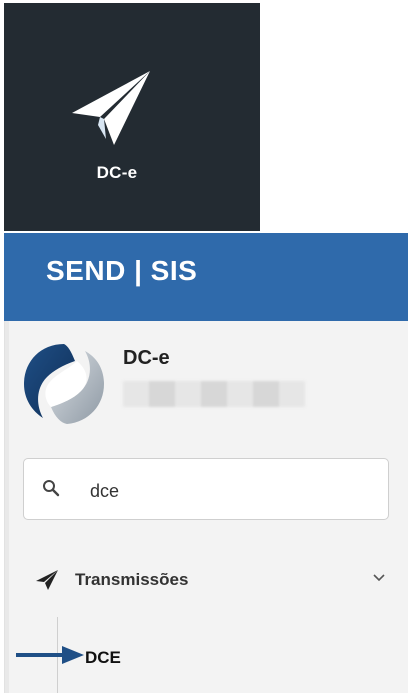 The height and width of the screenshot is (693, 408). Describe the element at coordinates (379, 578) in the screenshot. I see `chevron-down-icon` at that location.